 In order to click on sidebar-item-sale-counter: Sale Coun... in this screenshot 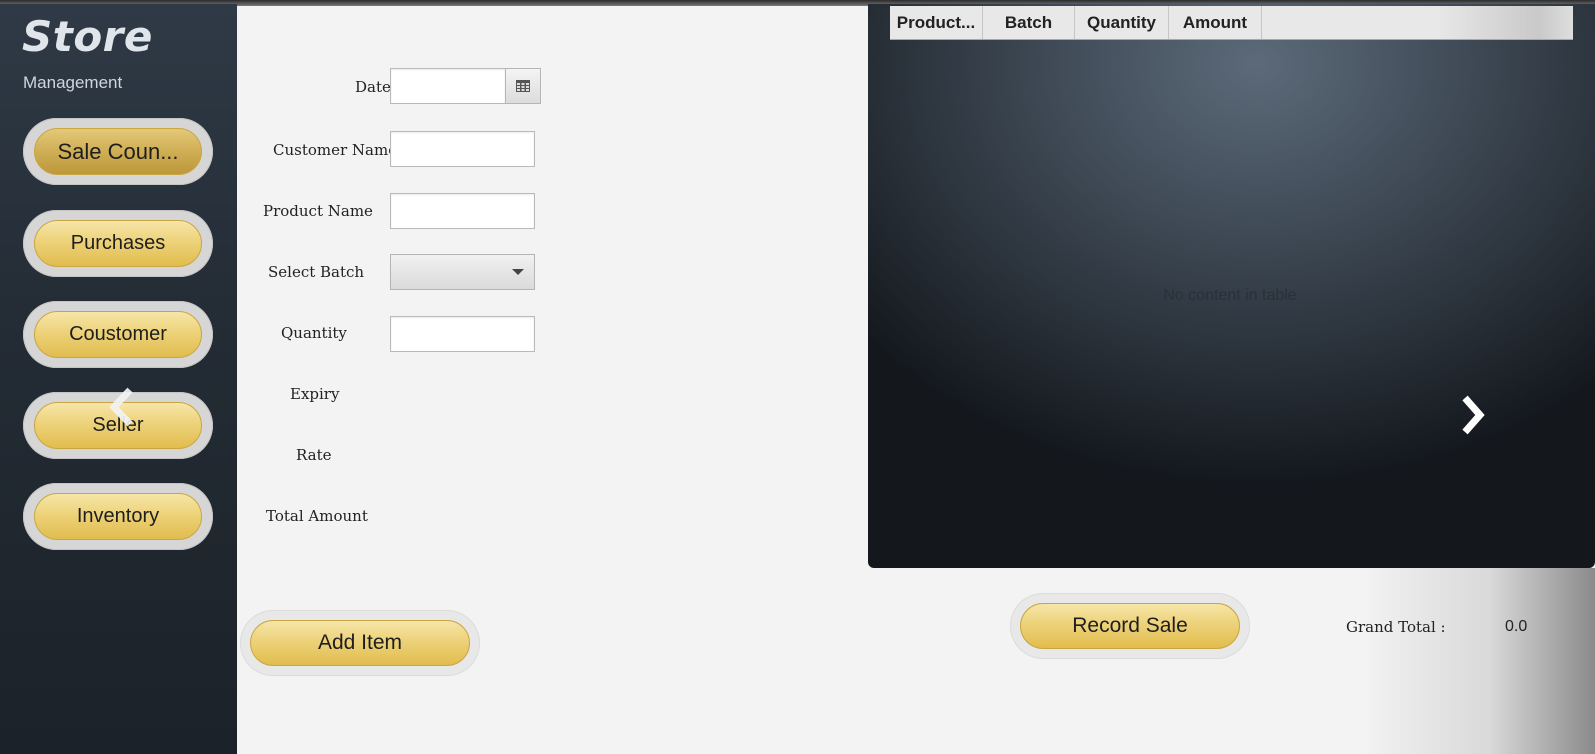, I will do `click(118, 151)`.